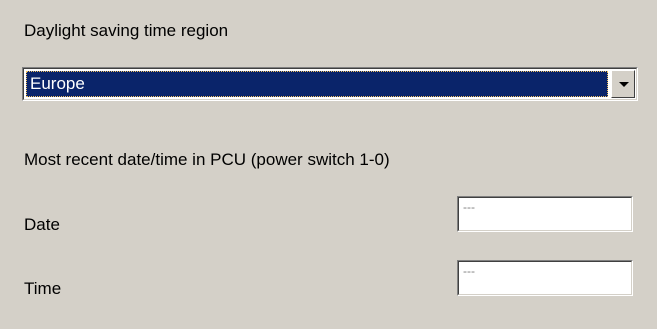 The image size is (658, 329). I want to click on dst-region-dropdown-frame: Europe, so click(330, 84).